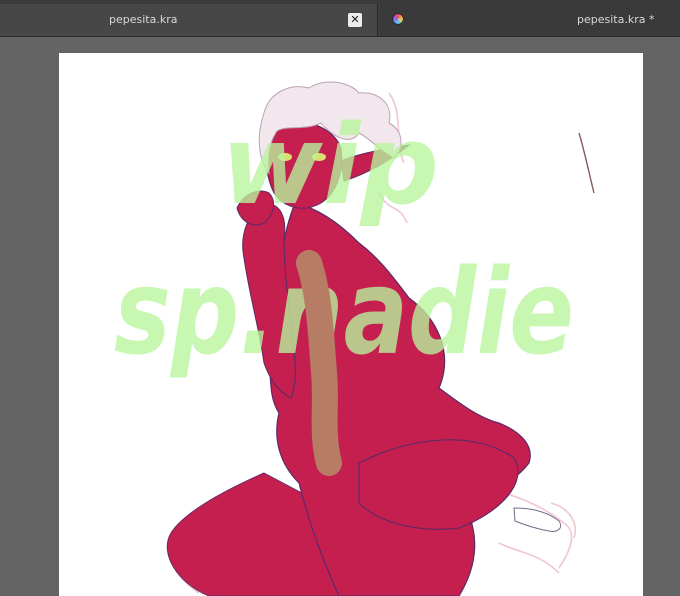  Describe the element at coordinates (355, 20) in the screenshot. I see `close-icon: ✕` at that location.